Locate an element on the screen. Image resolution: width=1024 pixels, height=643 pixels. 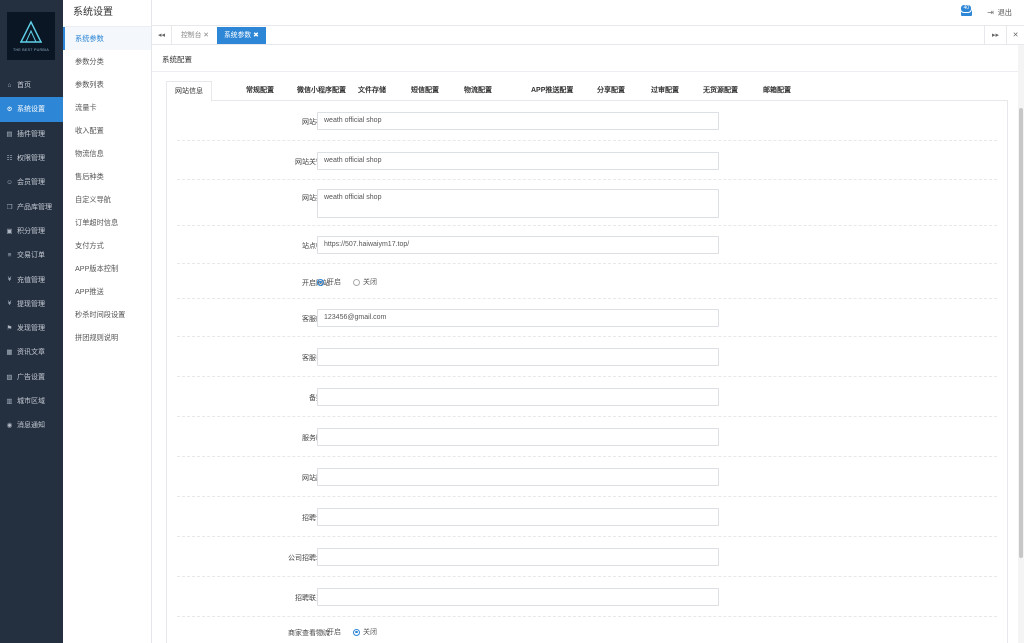
nav-item-label: 广告设置 is located at coordinates (31, 377).